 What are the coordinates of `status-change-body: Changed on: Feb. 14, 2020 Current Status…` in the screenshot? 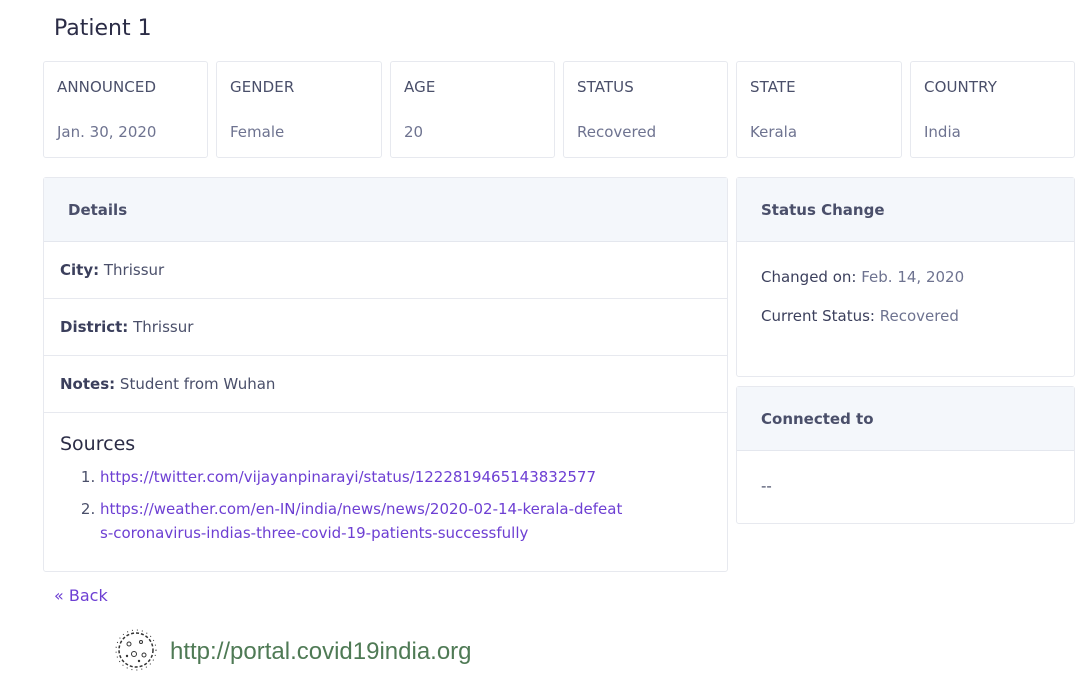 It's located at (905, 283).